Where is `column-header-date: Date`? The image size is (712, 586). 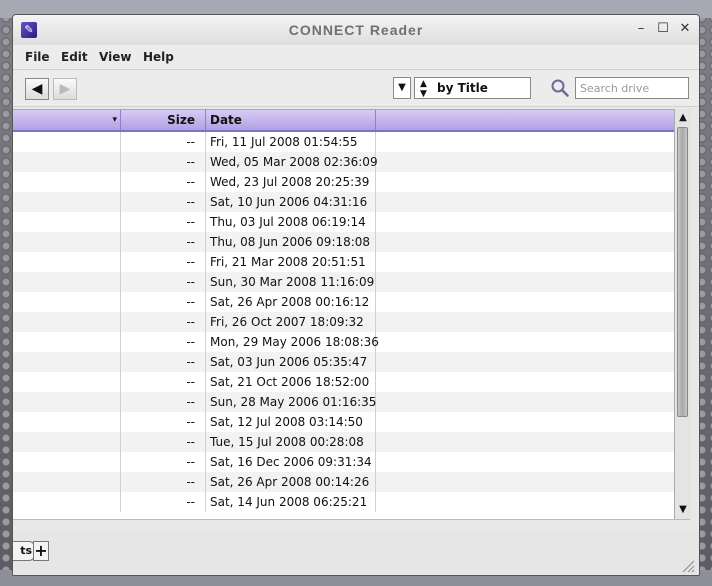 column-header-date: Date is located at coordinates (291, 120).